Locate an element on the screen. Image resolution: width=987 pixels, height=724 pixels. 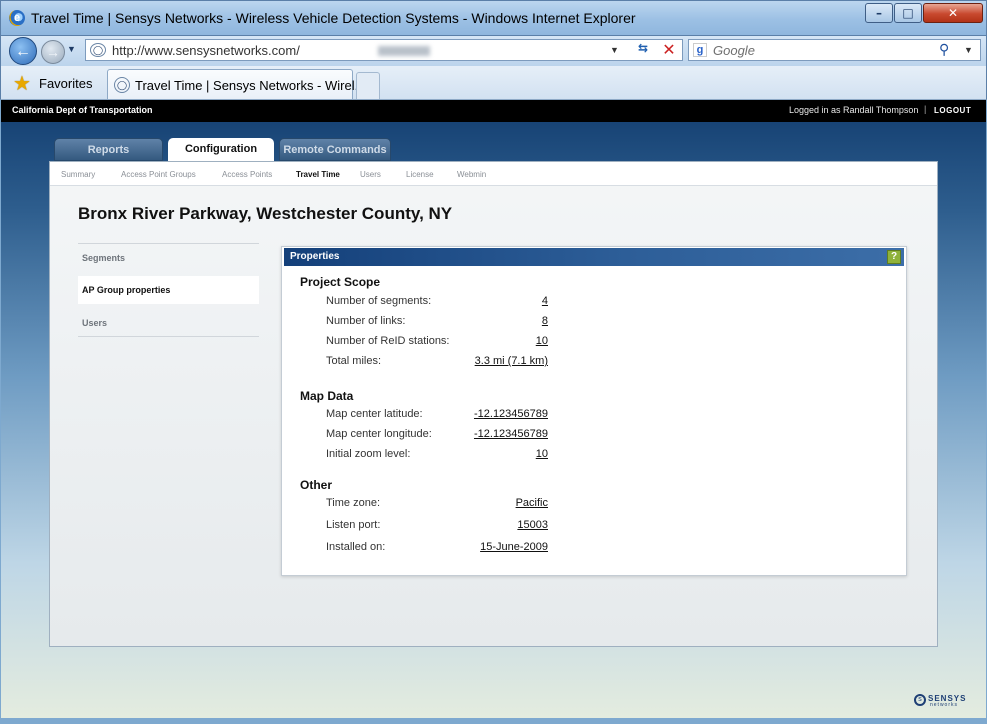
property-label: Number of ReID stations: is located at coordinates (388, 341).